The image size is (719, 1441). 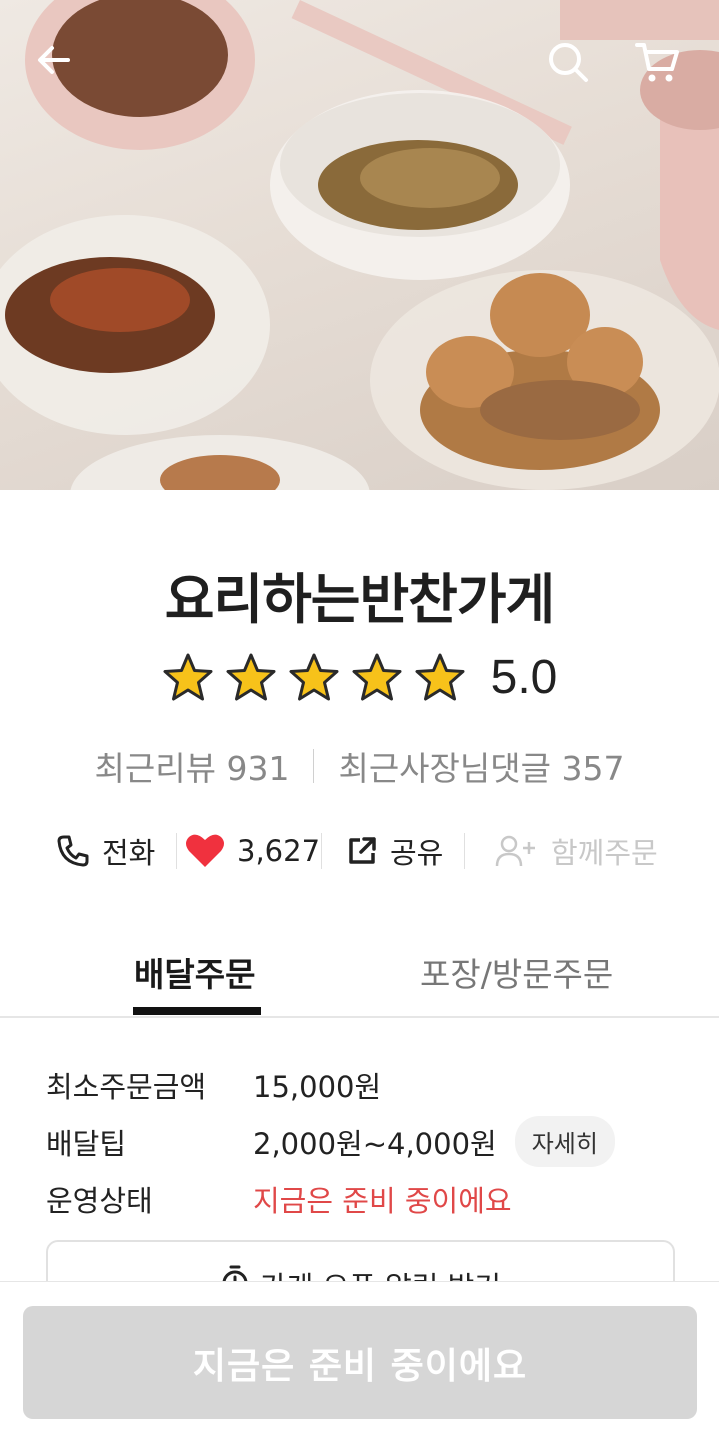 What do you see at coordinates (382, 1201) in the screenshot?
I see `status-value: 지금은 준비 중이에요` at bounding box center [382, 1201].